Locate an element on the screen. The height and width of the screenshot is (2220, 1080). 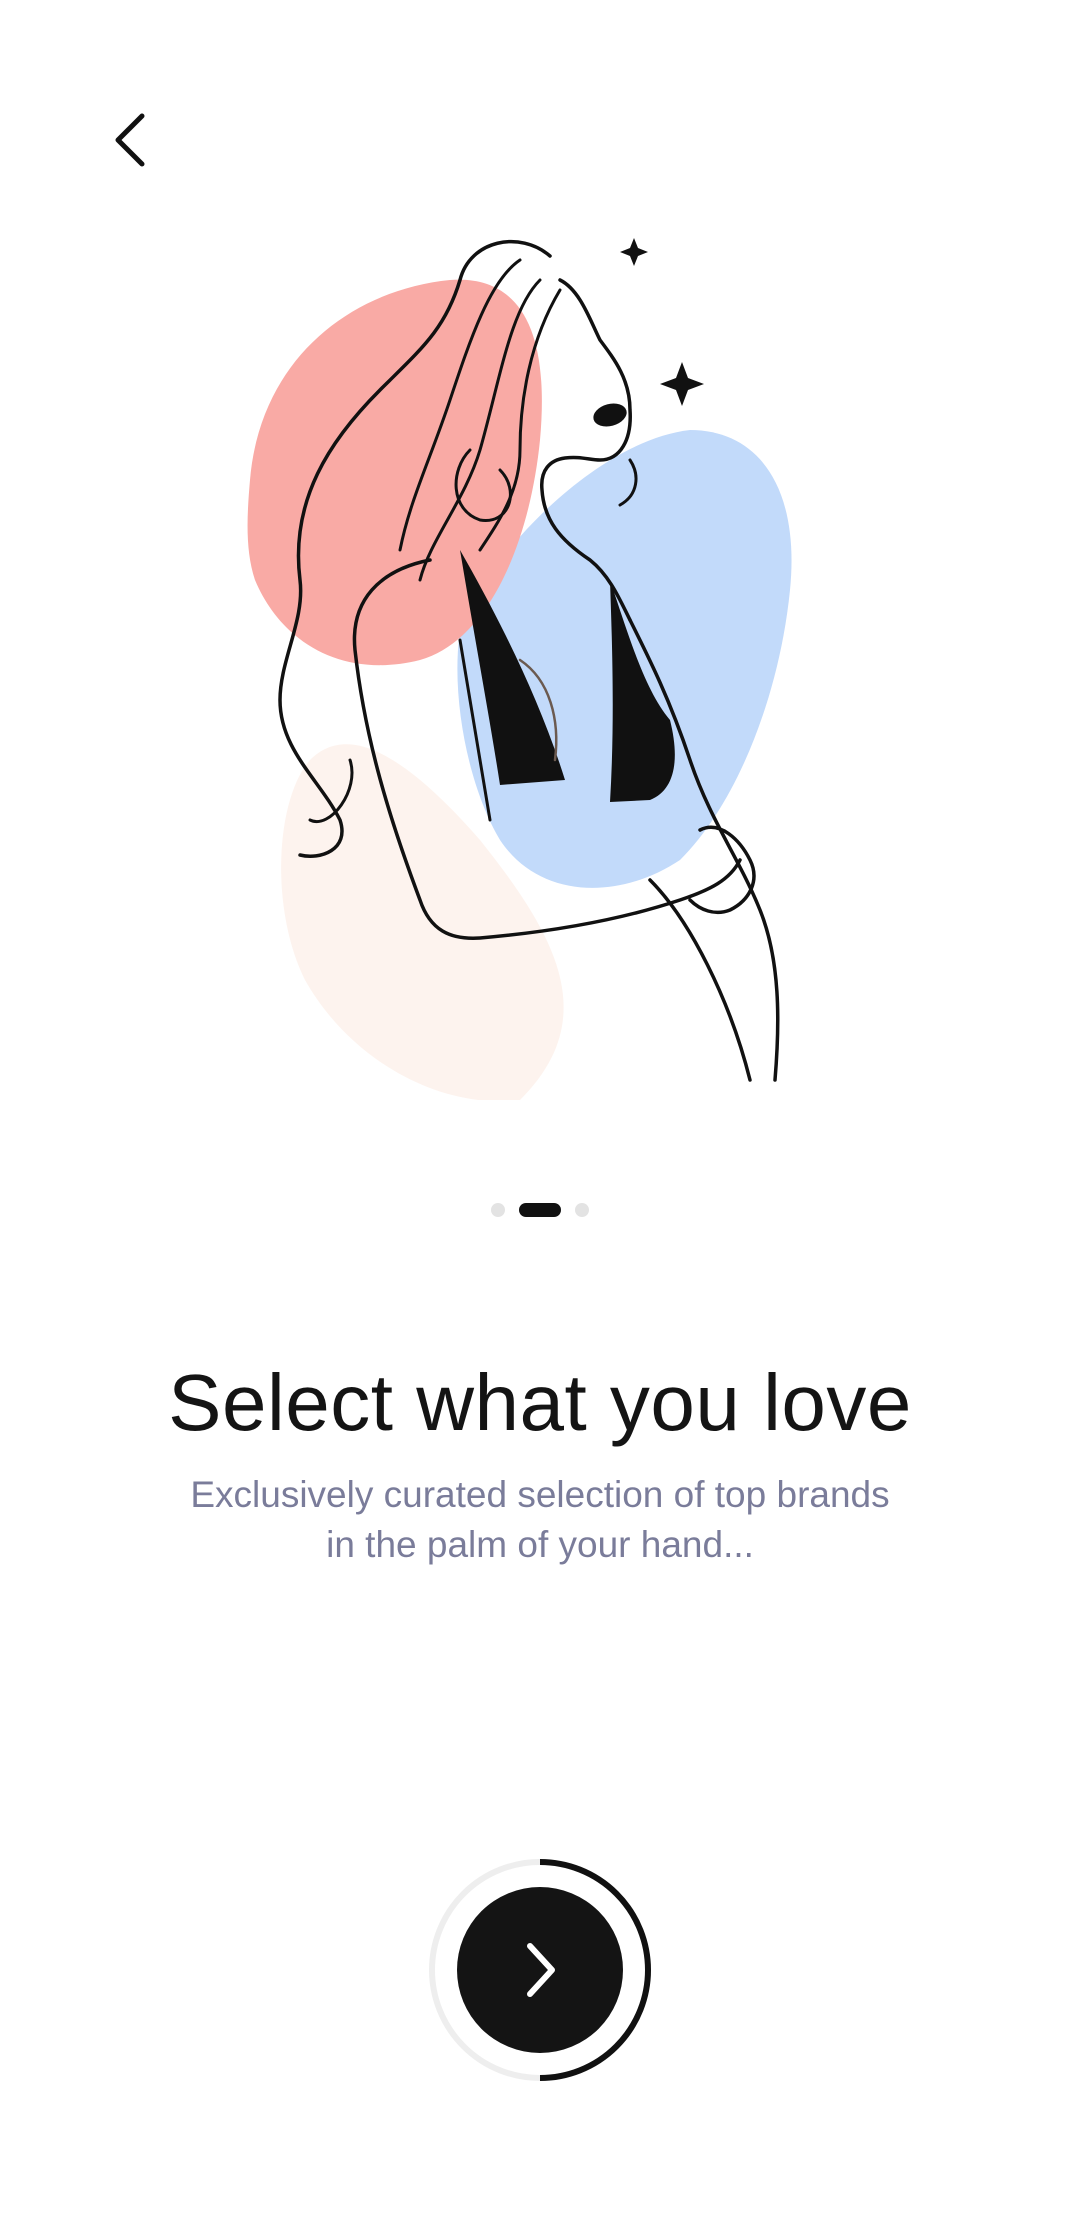
page-dot-active is located at coordinates (540, 1210).